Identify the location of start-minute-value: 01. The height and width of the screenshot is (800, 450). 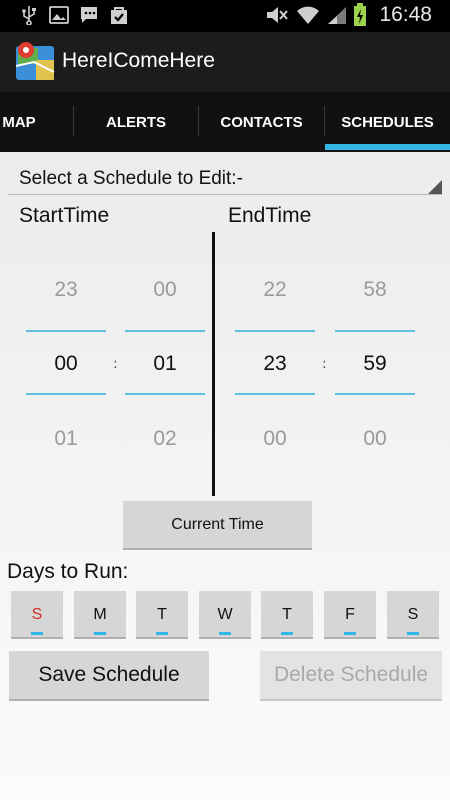
(165, 364).